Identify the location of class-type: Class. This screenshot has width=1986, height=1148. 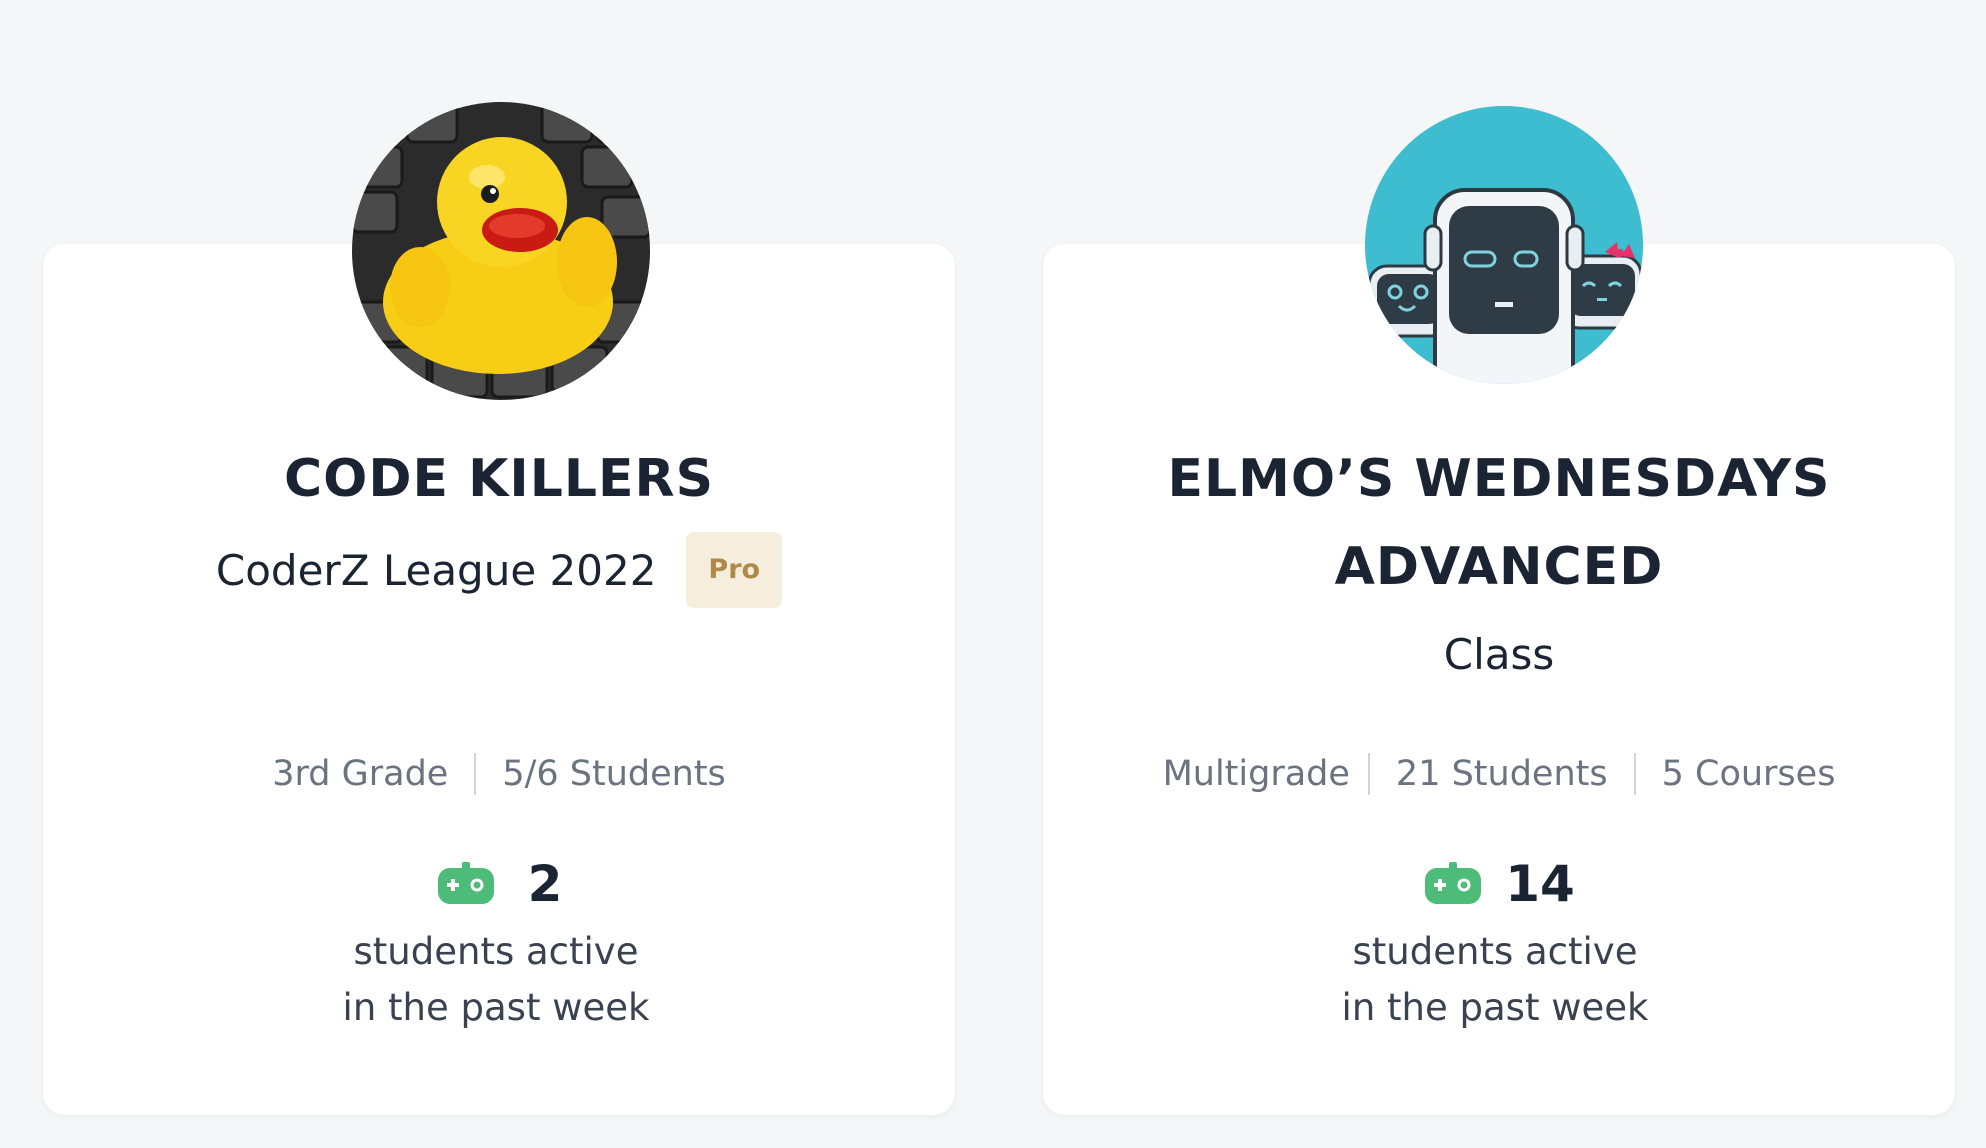
(1499, 654).